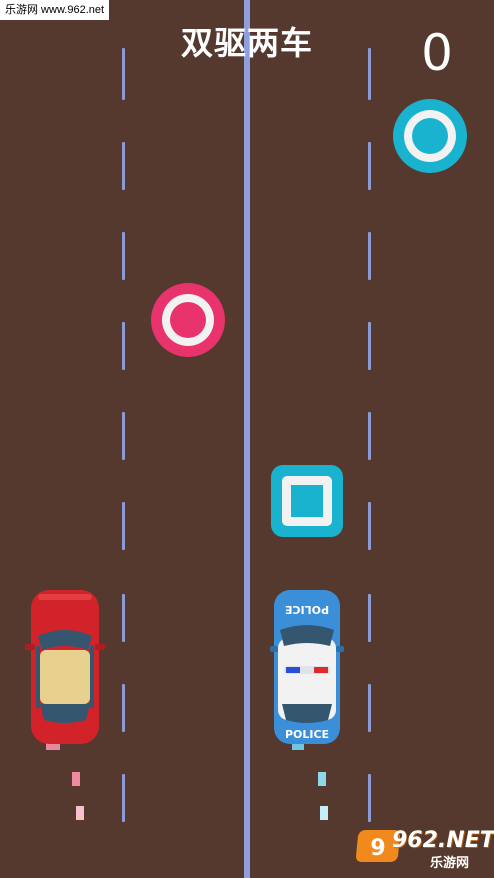  Describe the element at coordinates (307, 501) in the screenshot. I see `cyan-square-obstacle` at that location.